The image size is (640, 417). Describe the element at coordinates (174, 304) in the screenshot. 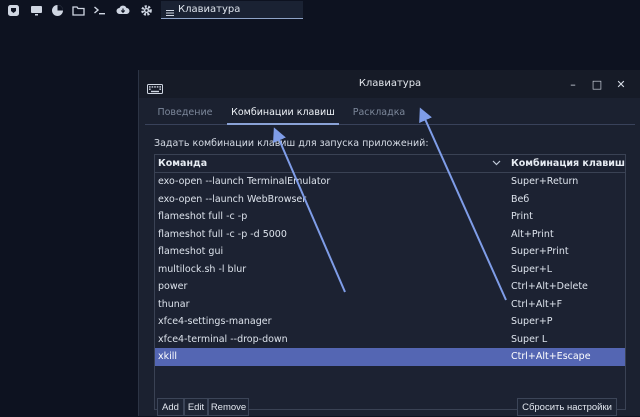

I see `command-cell: thunar` at that location.